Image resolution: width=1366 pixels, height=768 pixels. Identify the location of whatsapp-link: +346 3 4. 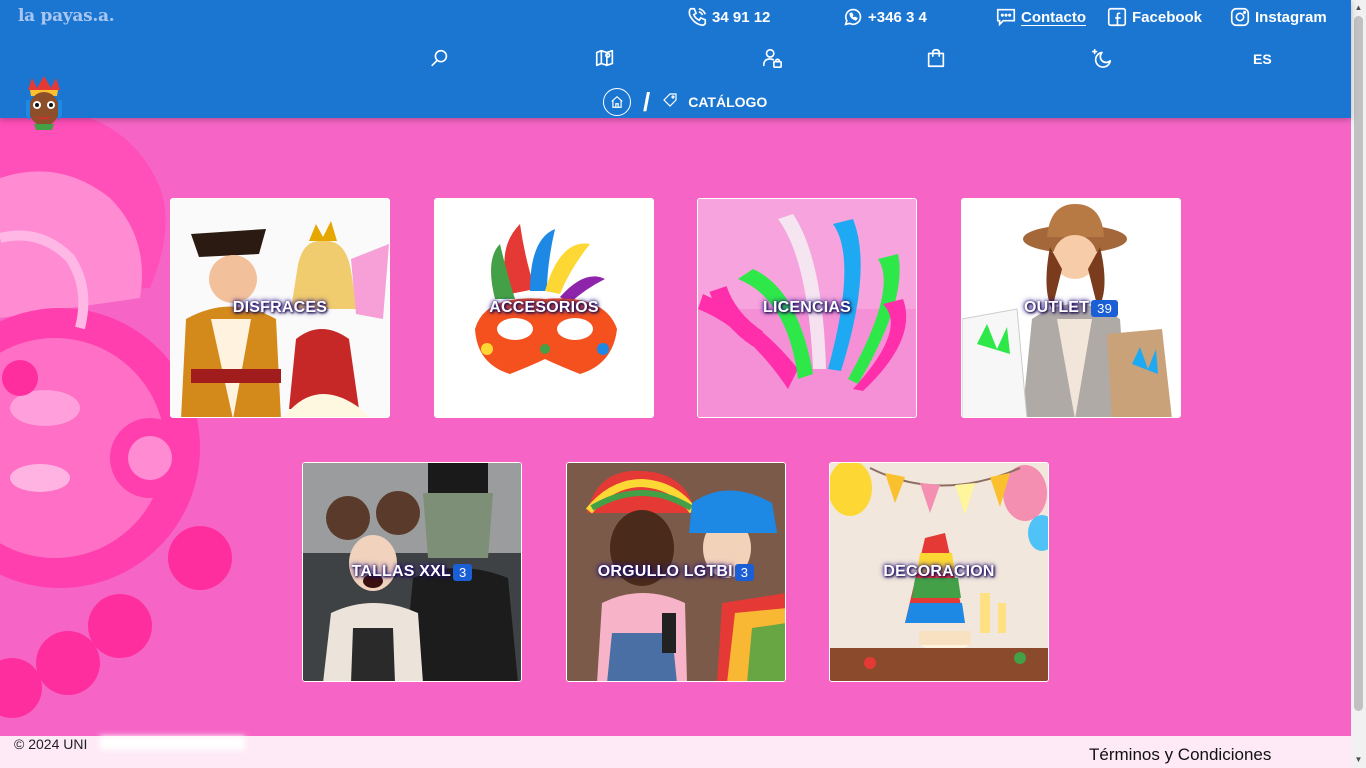
(884, 17).